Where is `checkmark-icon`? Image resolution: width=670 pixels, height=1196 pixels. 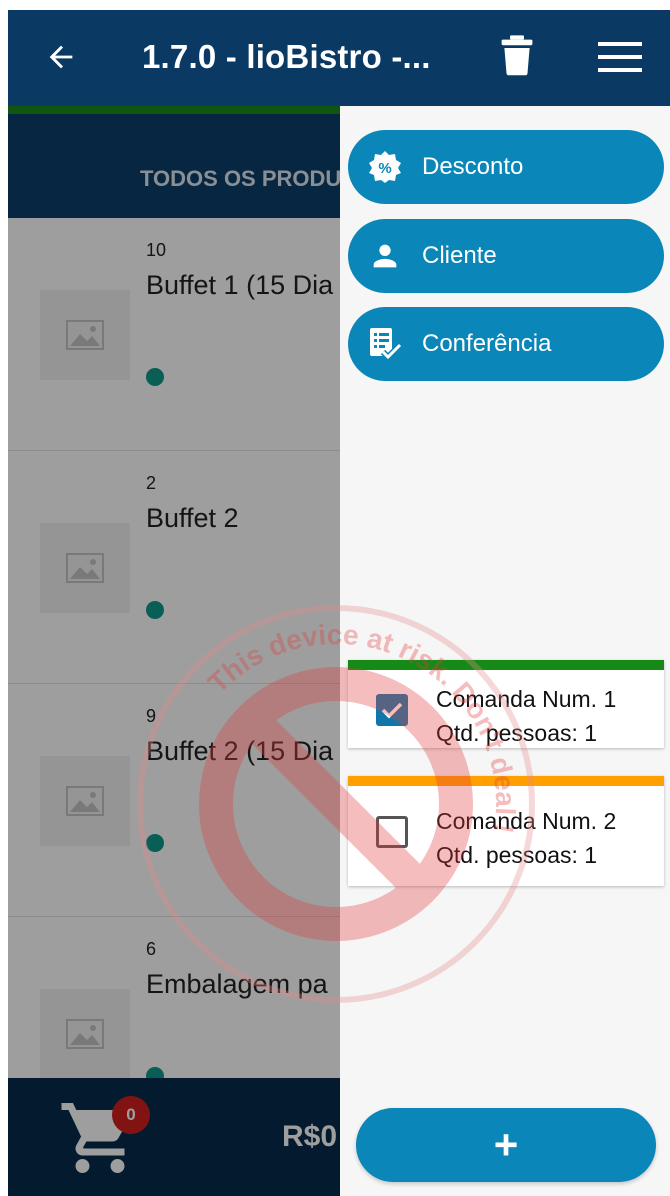 checkmark-icon is located at coordinates (392, 710).